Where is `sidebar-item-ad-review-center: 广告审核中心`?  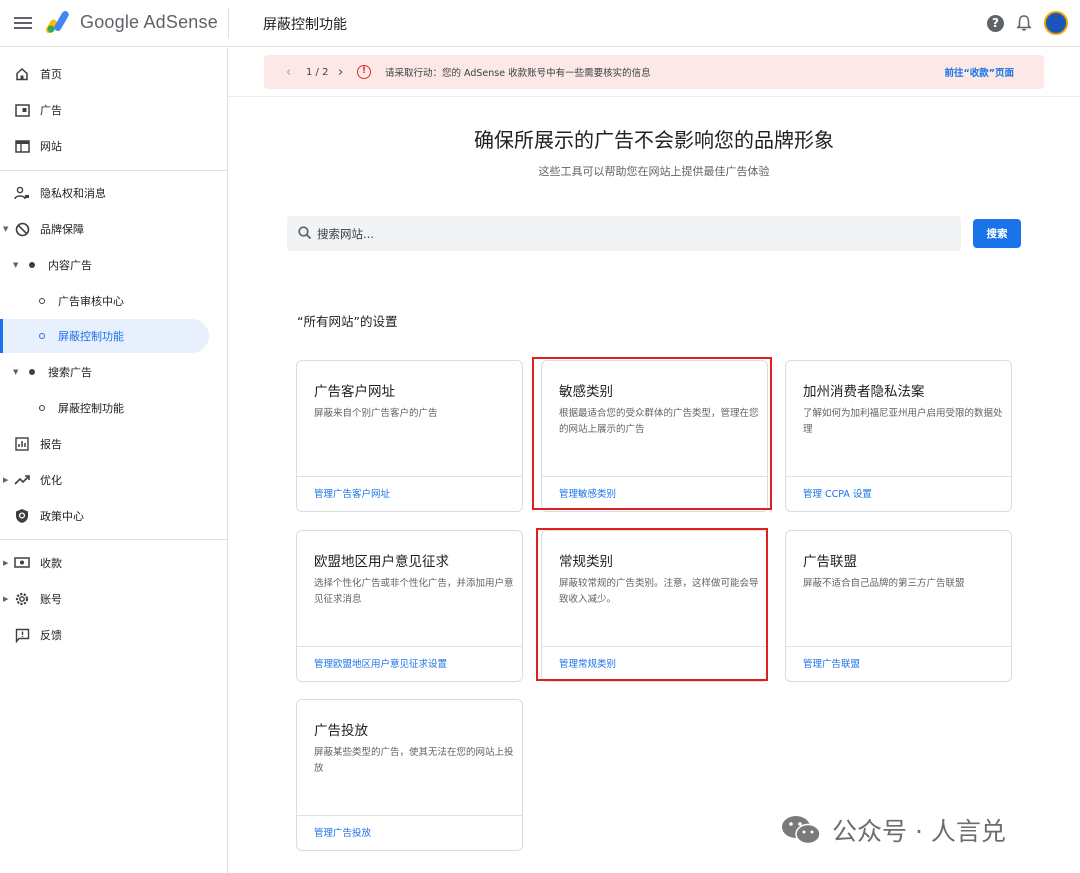 sidebar-item-ad-review-center: 广告审核中心 is located at coordinates (105, 301).